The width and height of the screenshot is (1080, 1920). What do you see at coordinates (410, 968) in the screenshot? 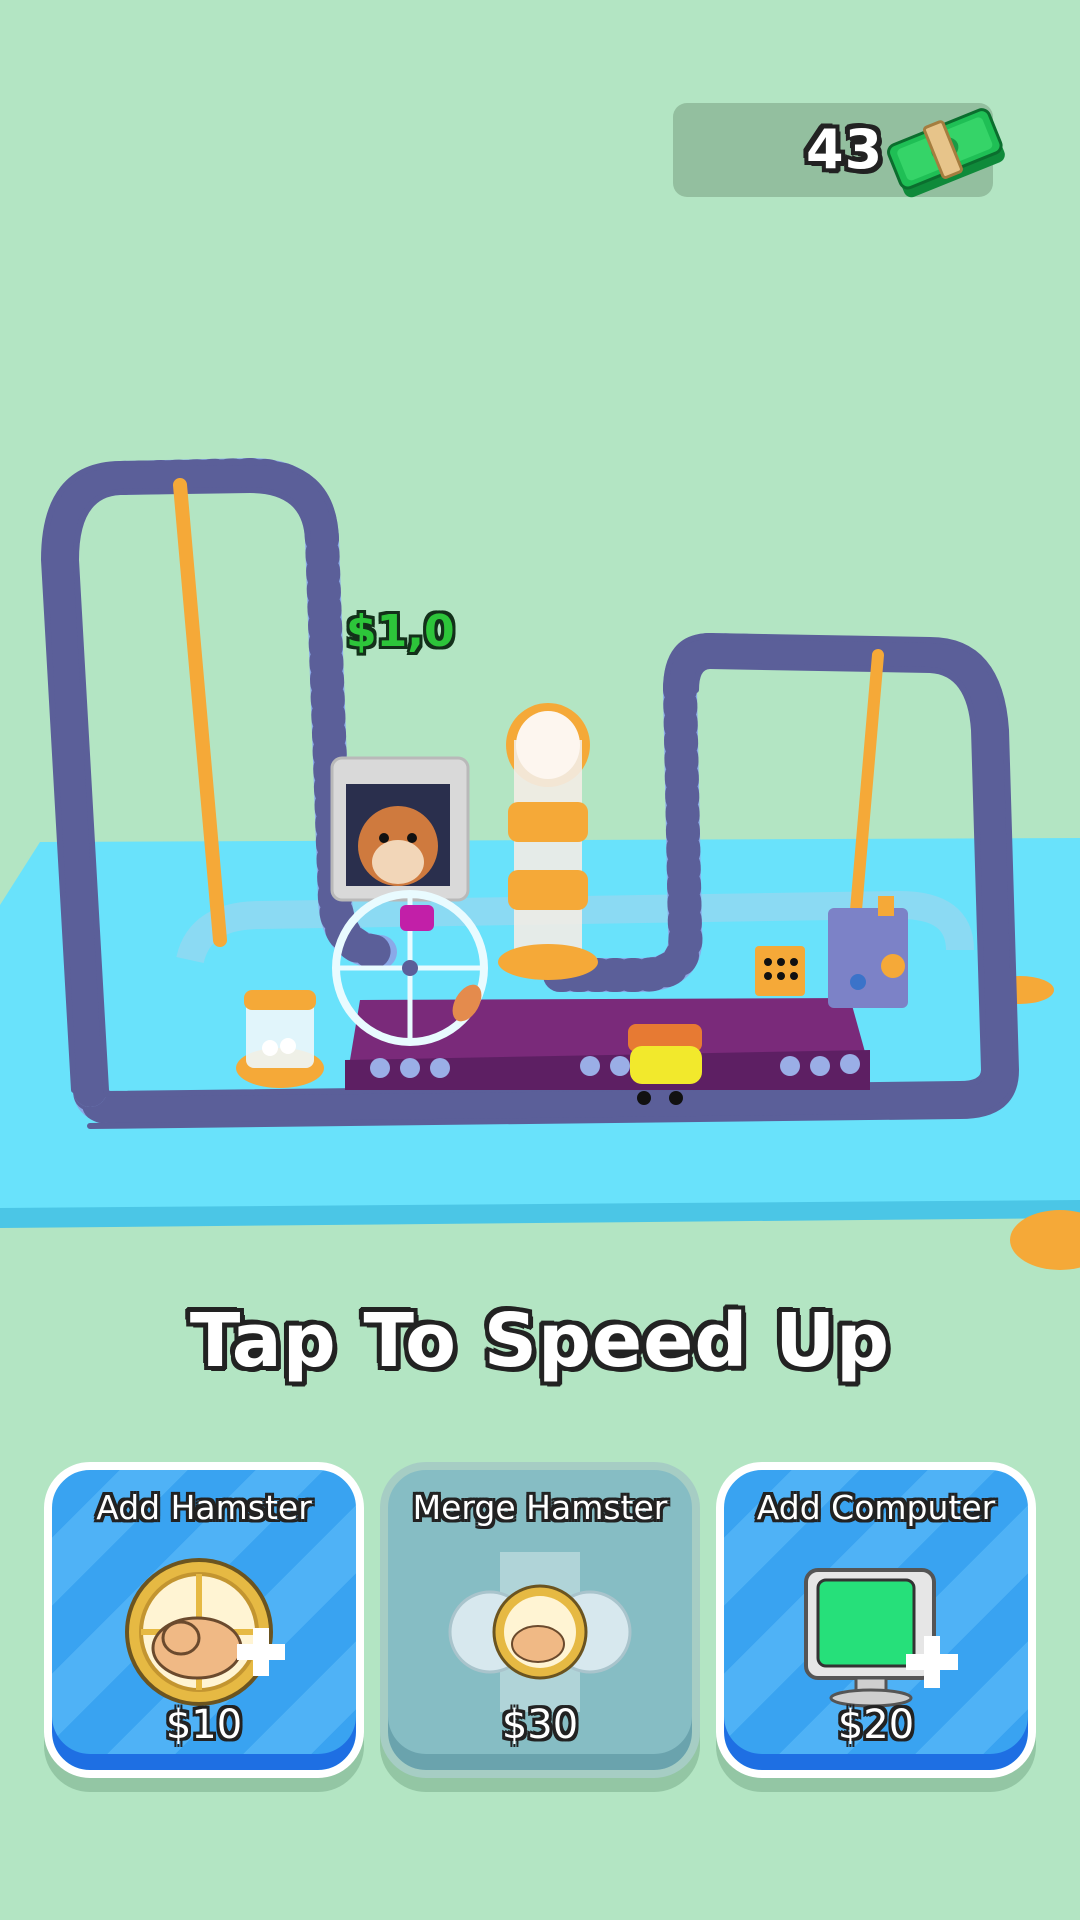
I see `hamster-wheel` at bounding box center [410, 968].